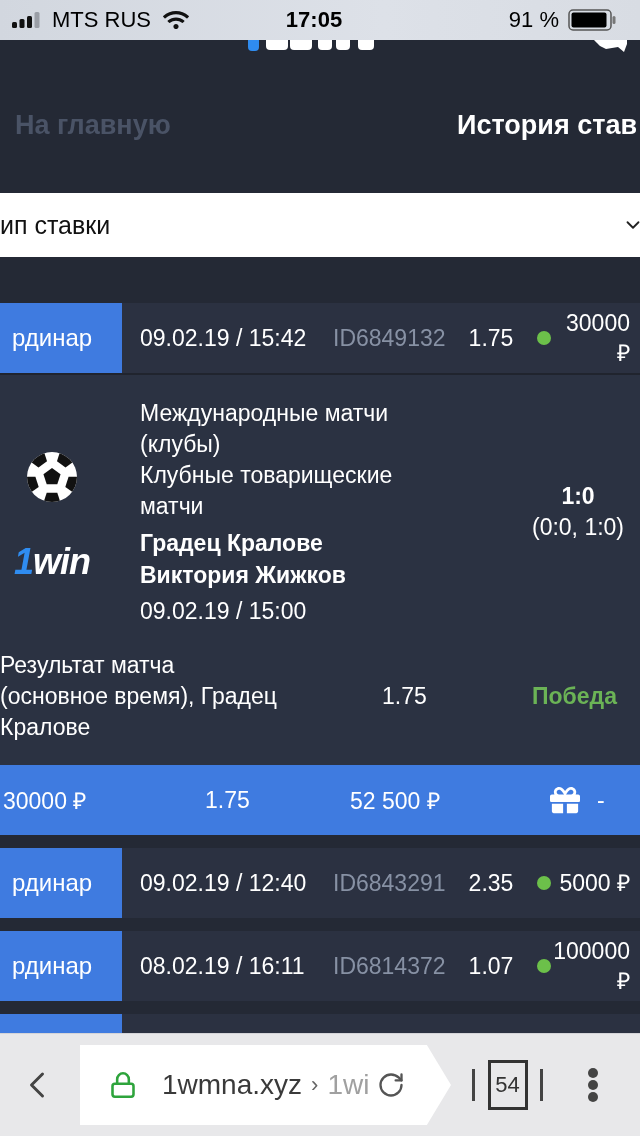  I want to click on bet-row: рдинар 08.02.19 / 16:11 ID6814372 1.07 100000 ₽, so click(320, 966).